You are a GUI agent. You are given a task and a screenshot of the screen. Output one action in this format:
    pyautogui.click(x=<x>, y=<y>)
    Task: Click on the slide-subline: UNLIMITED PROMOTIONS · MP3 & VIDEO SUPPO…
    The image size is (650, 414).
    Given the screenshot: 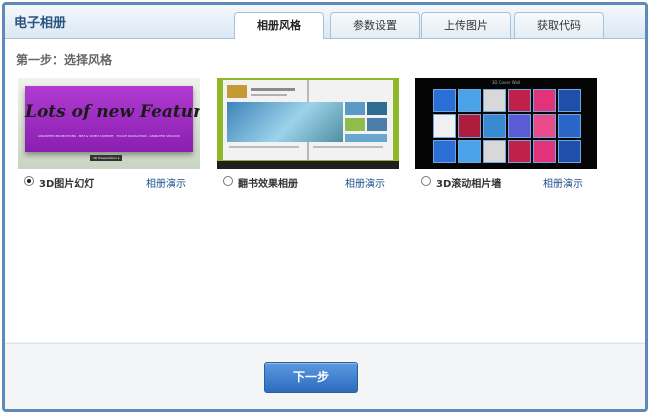 What is the action you would take?
    pyautogui.click(x=109, y=136)
    